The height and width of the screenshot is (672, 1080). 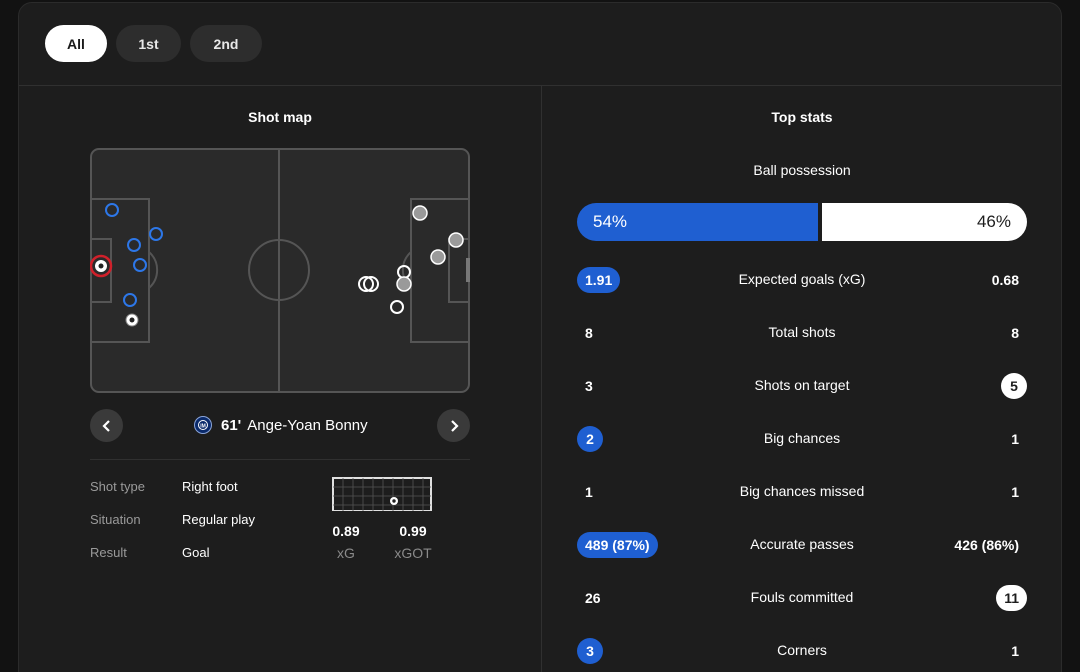 What do you see at coordinates (413, 531) in the screenshot?
I see `xgot-value: 0.99` at bounding box center [413, 531].